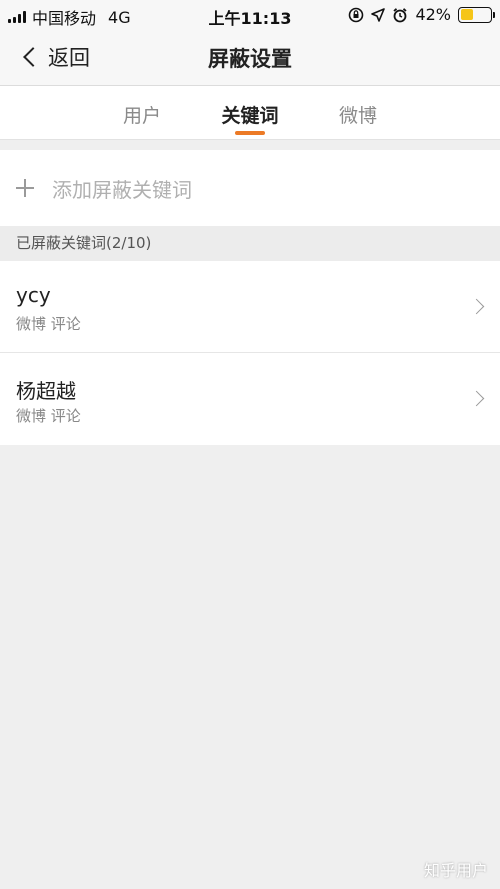 Image resolution: width=500 pixels, height=889 pixels. What do you see at coordinates (122, 189) in the screenshot?
I see `add-keyword-label: 添加屏蔽关键词` at bounding box center [122, 189].